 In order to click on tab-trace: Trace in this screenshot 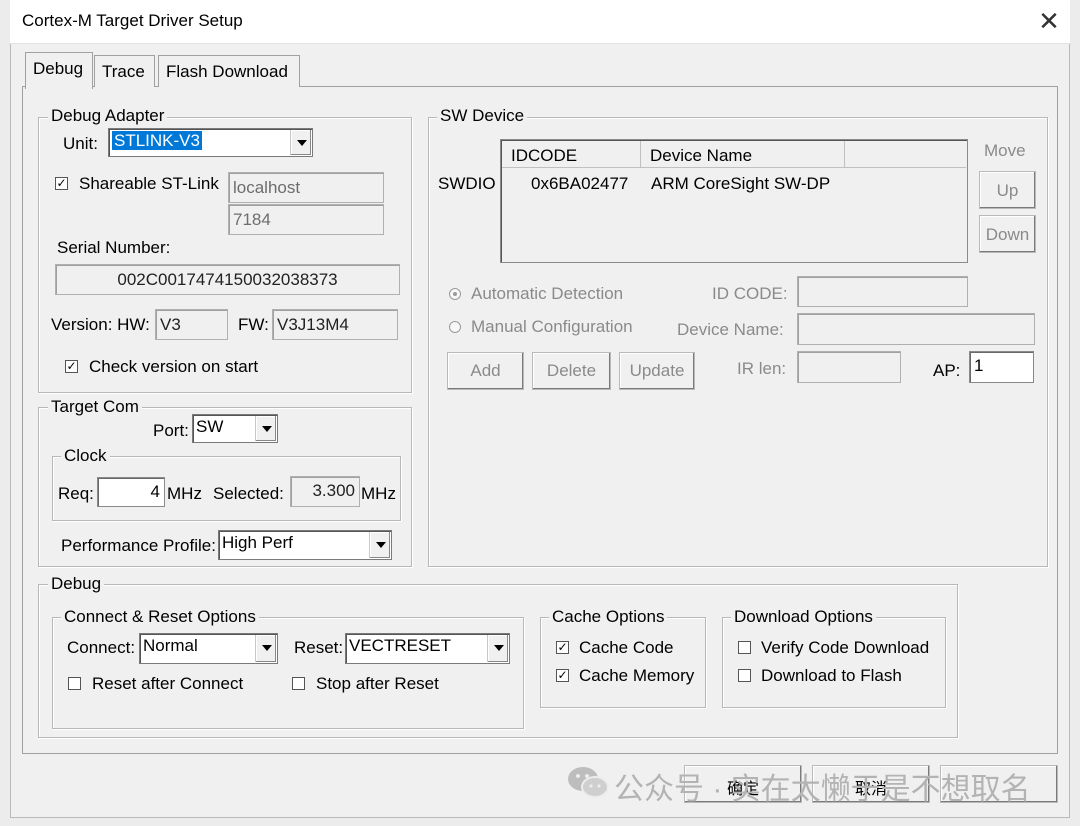, I will do `click(124, 71)`.